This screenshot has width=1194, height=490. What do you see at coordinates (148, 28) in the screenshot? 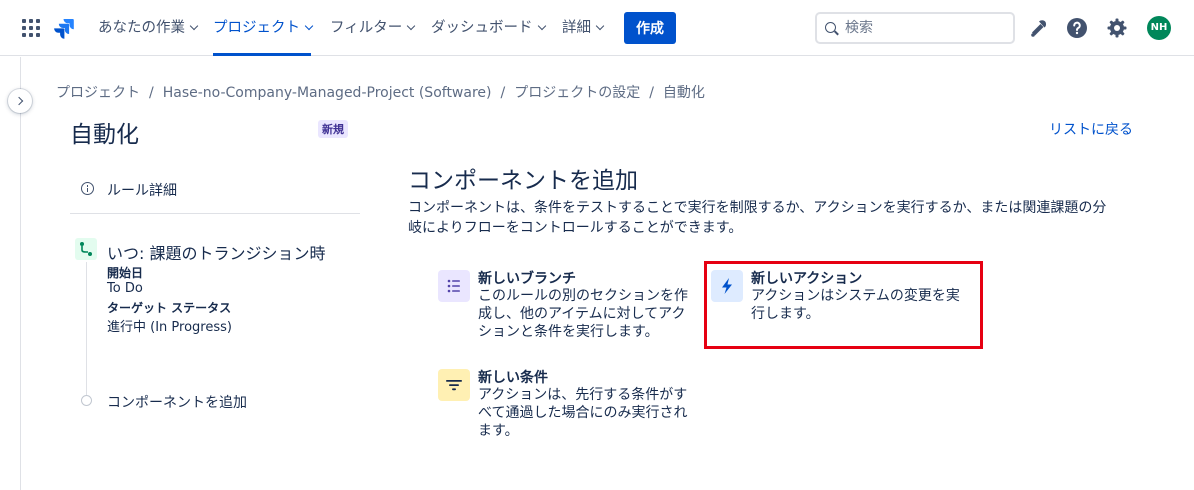
I see `nav-your-work: あなたの作業` at bounding box center [148, 28].